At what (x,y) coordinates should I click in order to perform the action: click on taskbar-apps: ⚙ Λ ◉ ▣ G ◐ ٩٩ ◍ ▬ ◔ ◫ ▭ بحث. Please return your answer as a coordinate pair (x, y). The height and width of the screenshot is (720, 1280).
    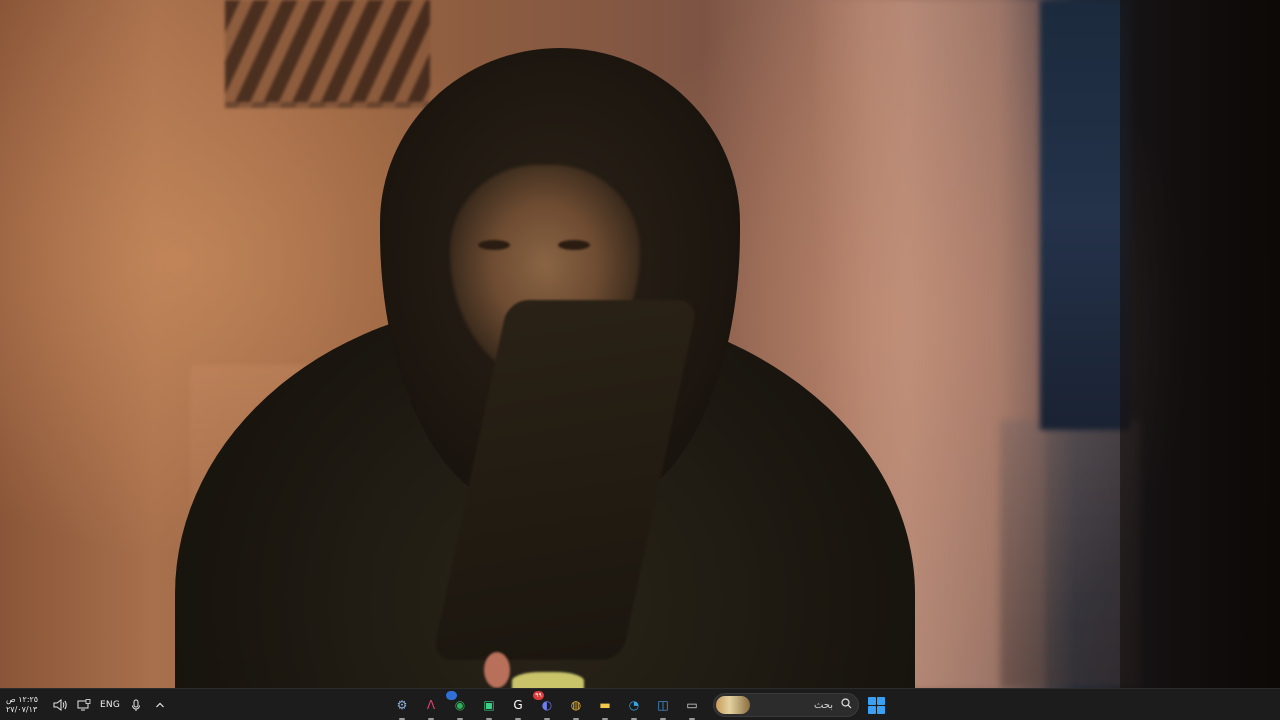
    Looking at the image, I should click on (639, 704).